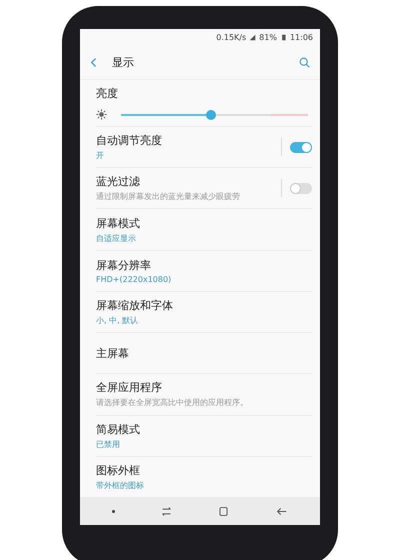 This screenshot has width=400, height=560. I want to click on setting-subtitle: 通过限制屏幕发出的蓝光量来减少眼疲劳, so click(168, 196).